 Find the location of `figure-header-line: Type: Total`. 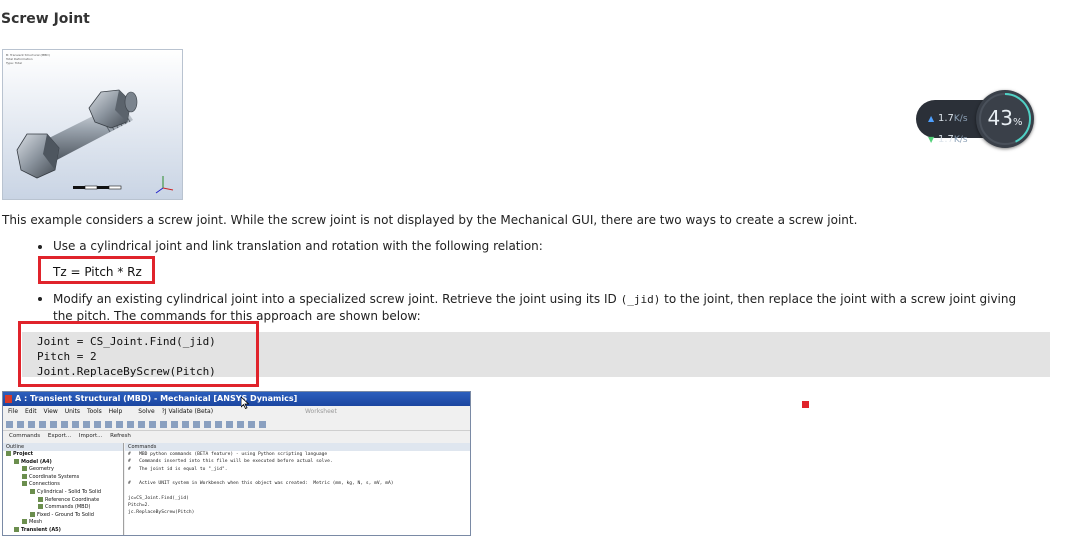

figure-header-line: Type: Total is located at coordinates (14, 63).